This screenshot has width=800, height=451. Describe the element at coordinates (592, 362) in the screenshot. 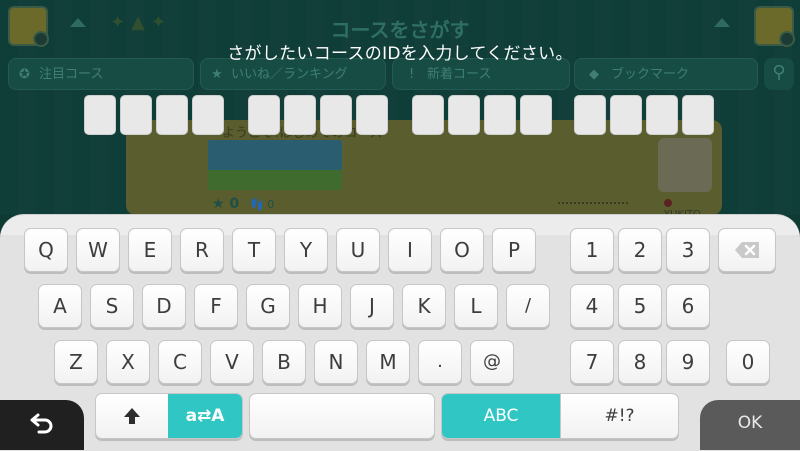

I see `key-7: 7` at that location.